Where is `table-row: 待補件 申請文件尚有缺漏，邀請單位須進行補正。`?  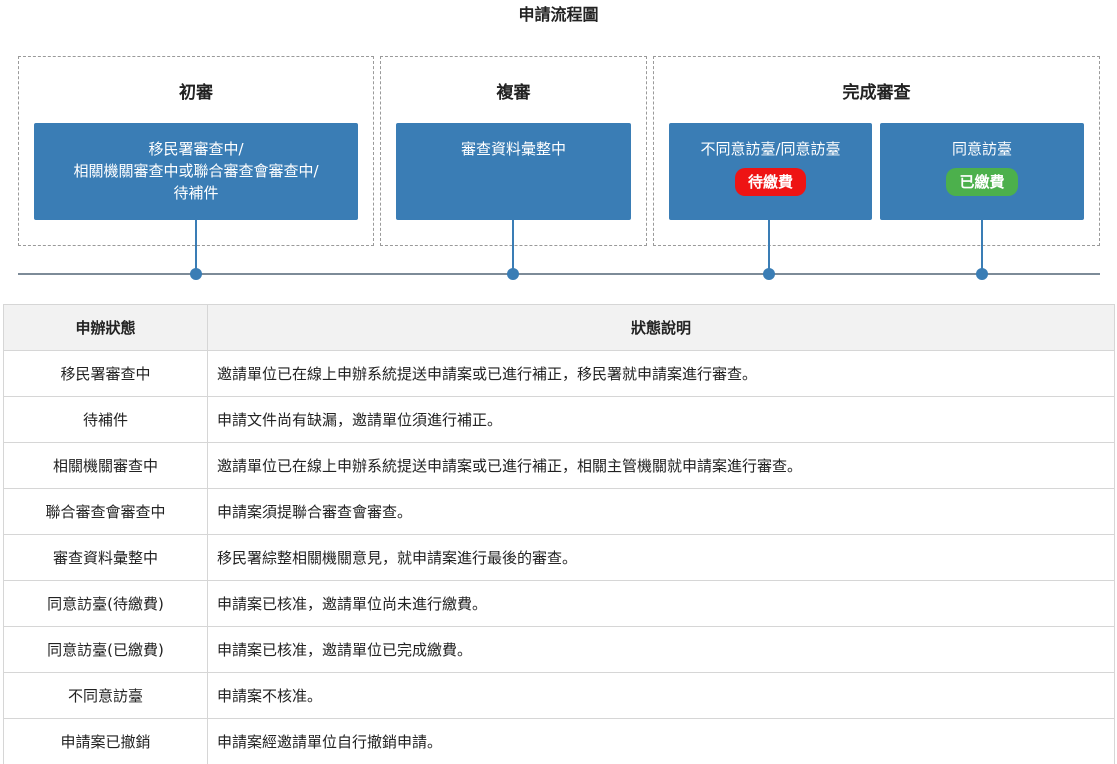
table-row: 待補件 申請文件尚有缺漏，邀請單位須進行補正。 is located at coordinates (559, 419).